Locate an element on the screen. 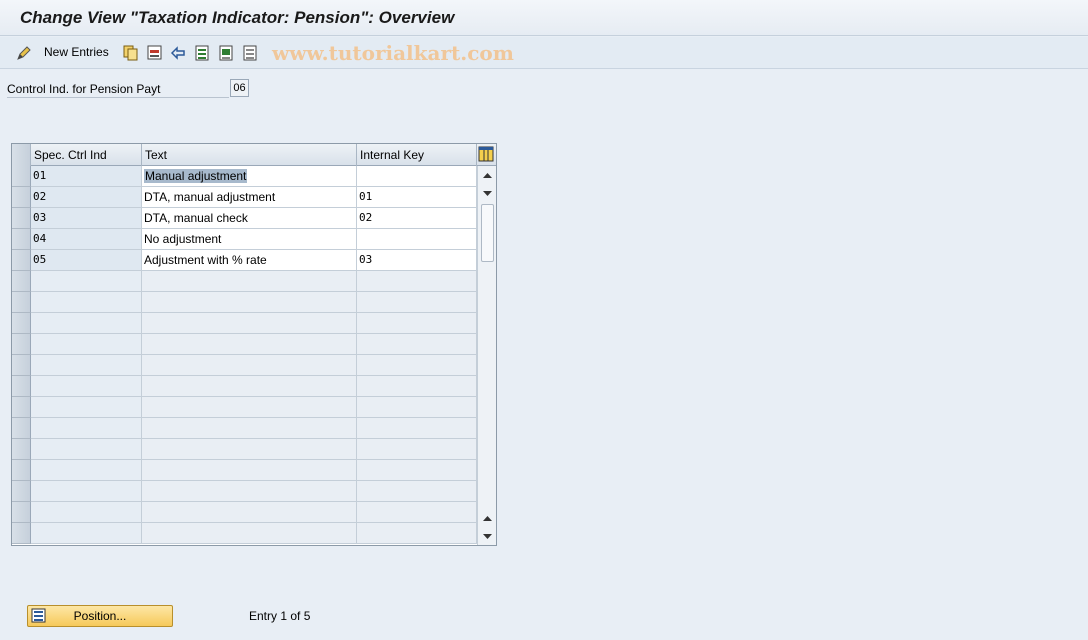  undo-icon is located at coordinates (179, 53).